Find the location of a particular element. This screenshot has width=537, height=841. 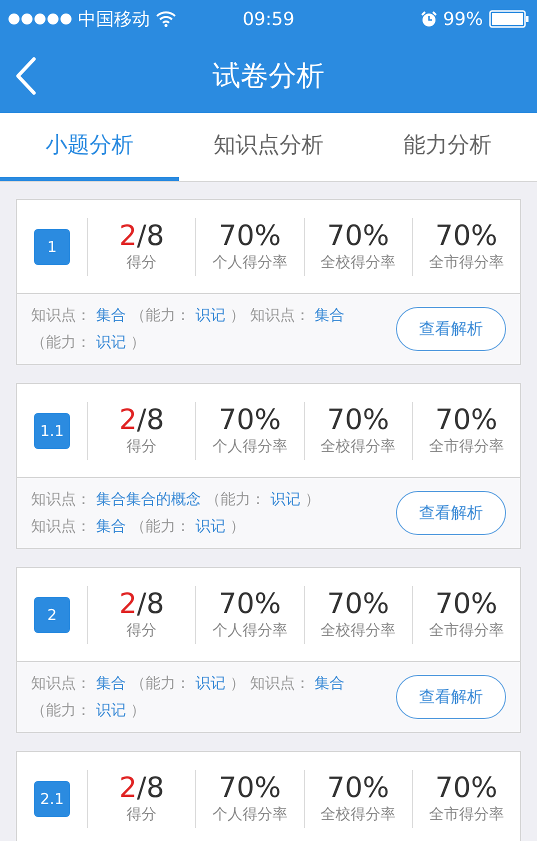

page-title: 试卷分析 is located at coordinates (268, 76).